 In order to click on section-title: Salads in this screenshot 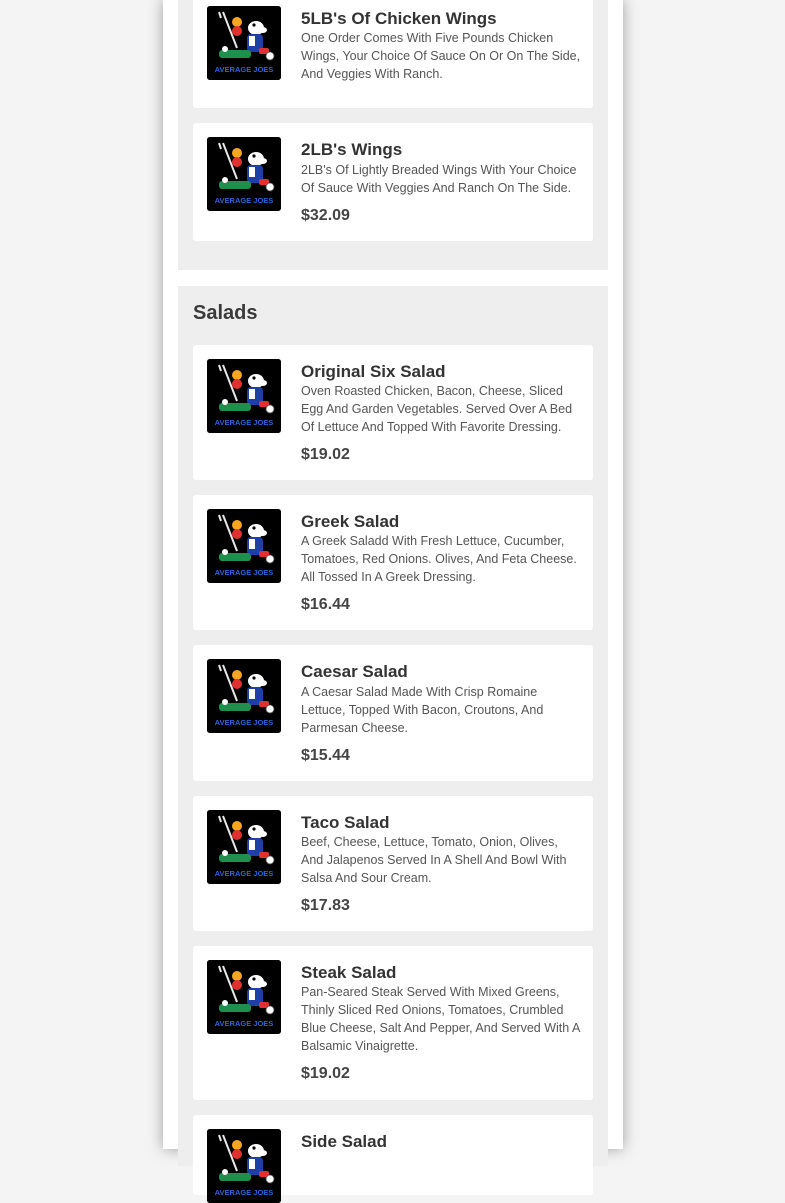, I will do `click(225, 313)`.